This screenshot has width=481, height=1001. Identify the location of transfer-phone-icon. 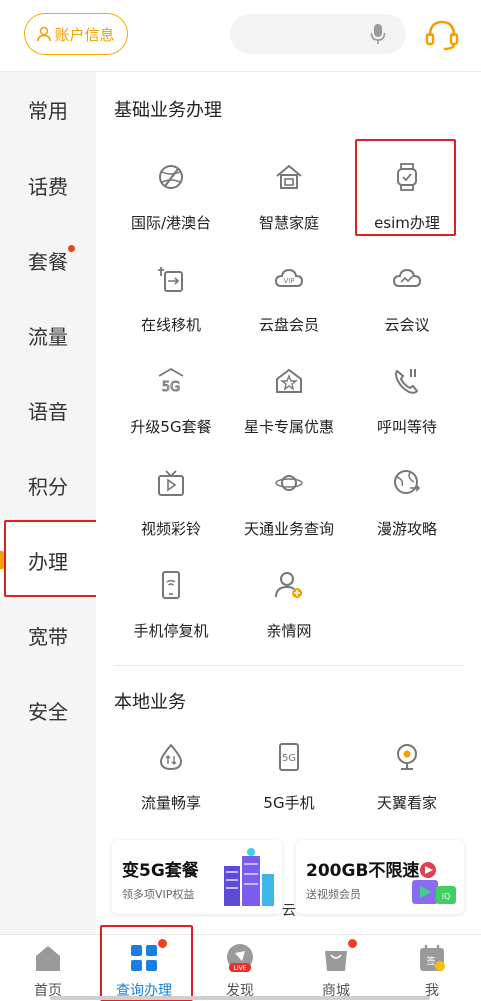
(170, 279).